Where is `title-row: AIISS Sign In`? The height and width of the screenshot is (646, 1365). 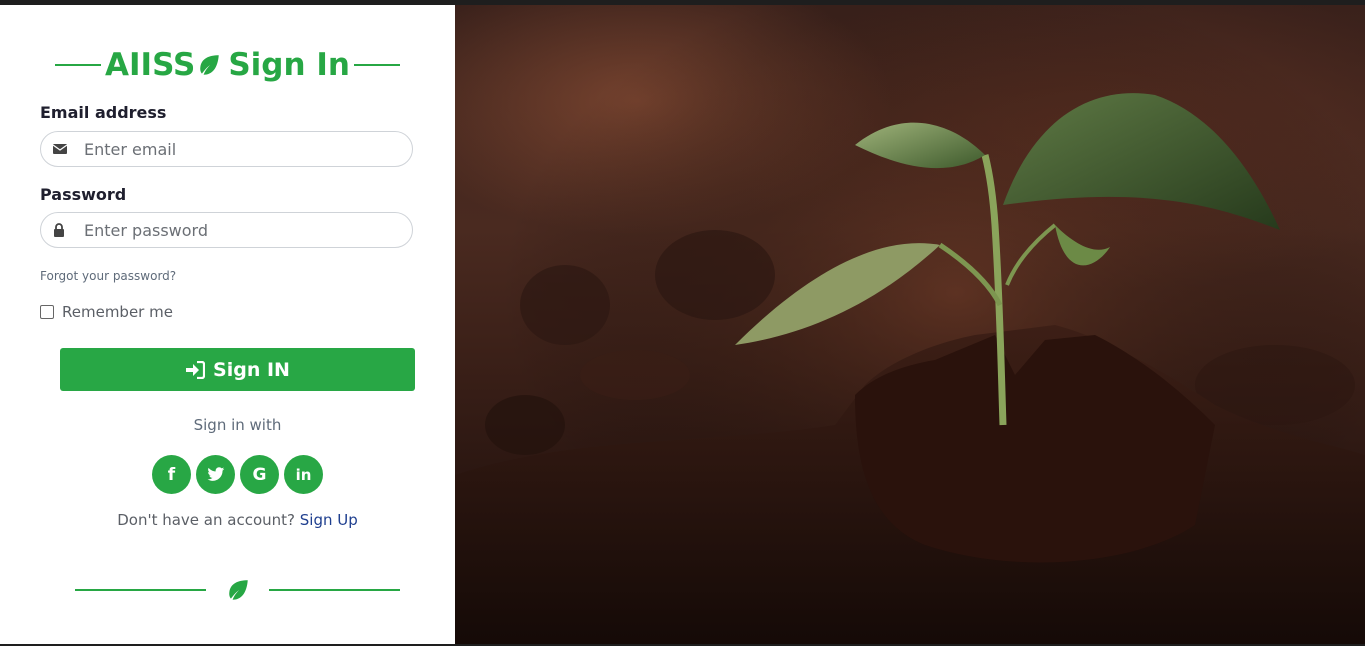
title-row: AIISS Sign In is located at coordinates (227, 65).